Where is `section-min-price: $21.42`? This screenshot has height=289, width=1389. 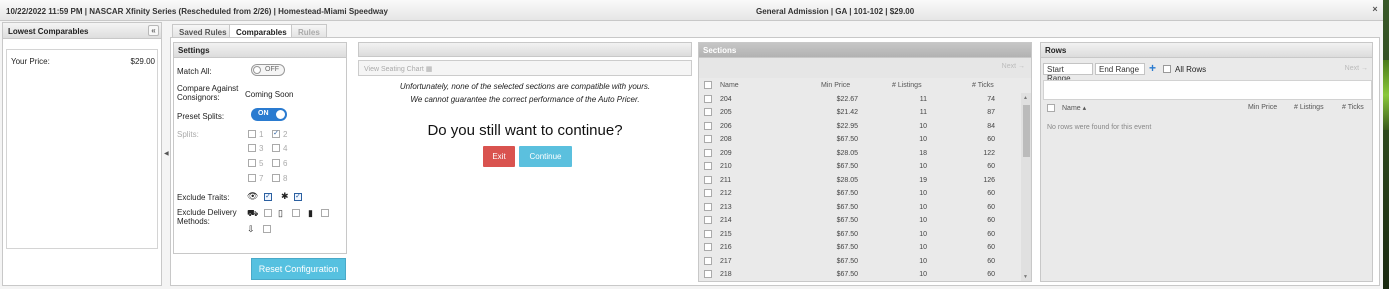 section-min-price: $21.42 is located at coordinates (847, 112).